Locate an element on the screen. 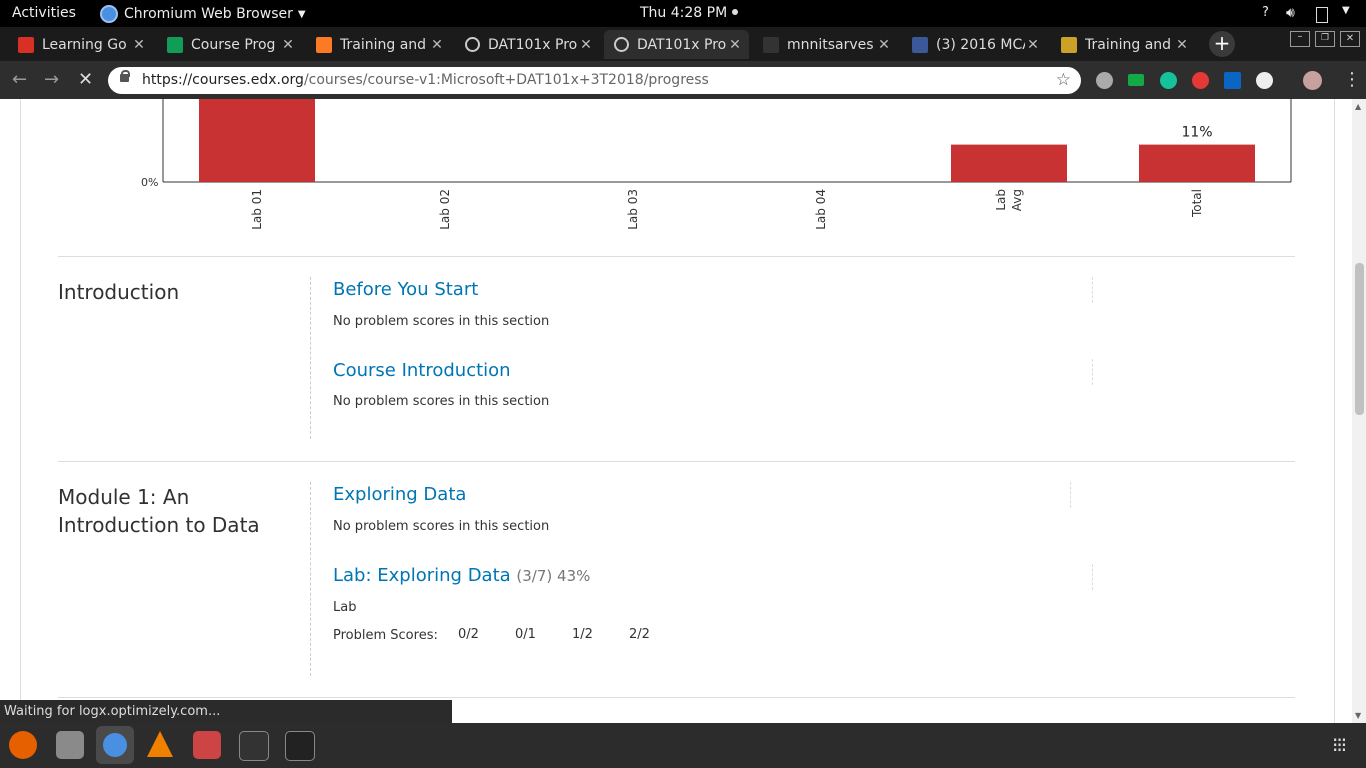  subsection-link-course-introduction: Course Introduction is located at coordinates (422, 370).